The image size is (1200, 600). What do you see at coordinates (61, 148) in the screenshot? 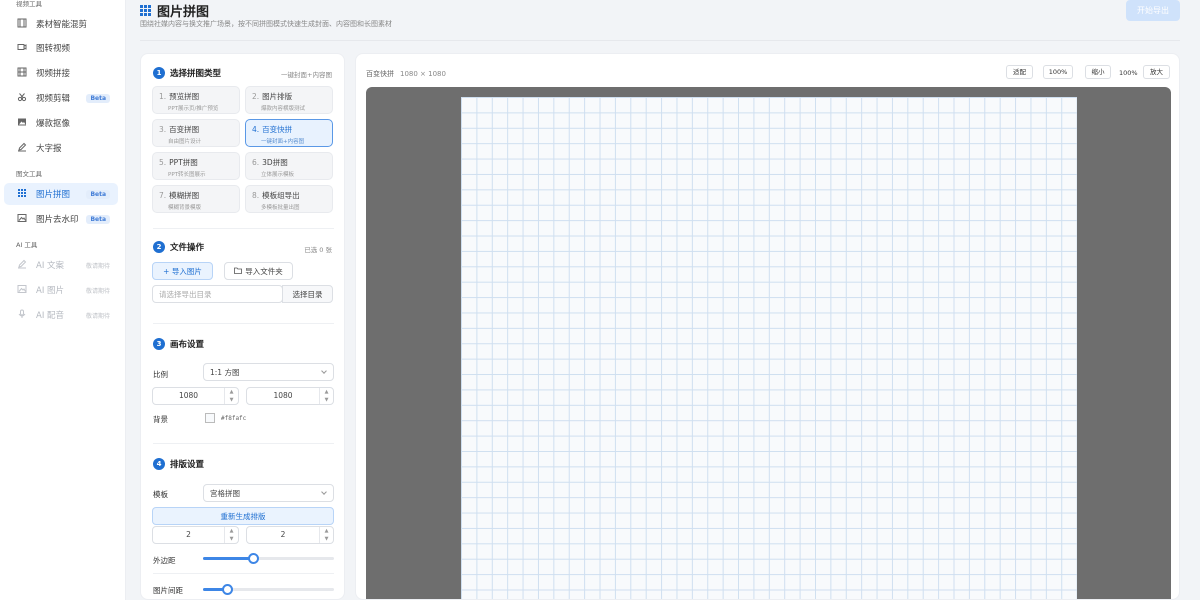
I see `sidebar-item-big-poster: 大字报` at bounding box center [61, 148].